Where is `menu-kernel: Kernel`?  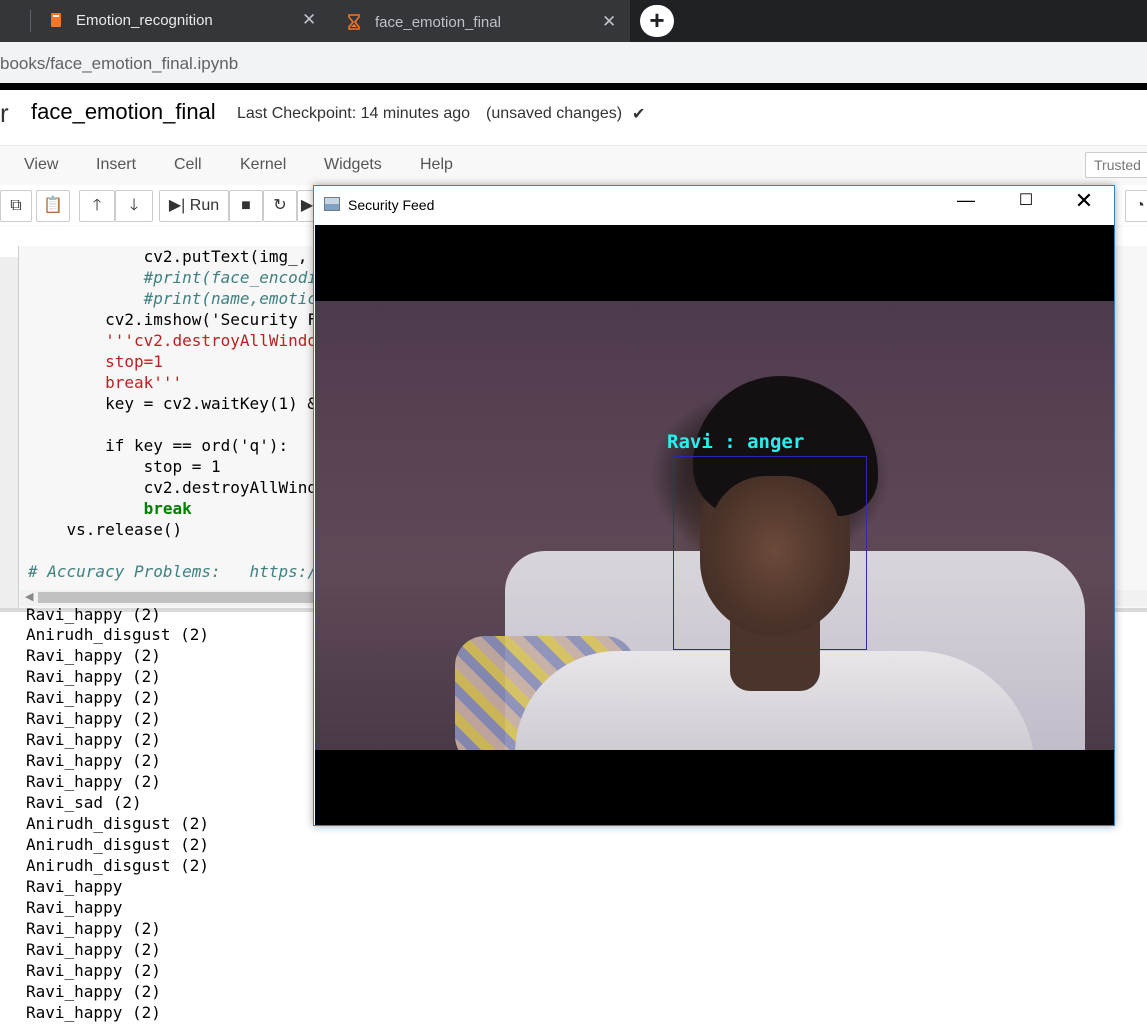 menu-kernel: Kernel is located at coordinates (263, 165).